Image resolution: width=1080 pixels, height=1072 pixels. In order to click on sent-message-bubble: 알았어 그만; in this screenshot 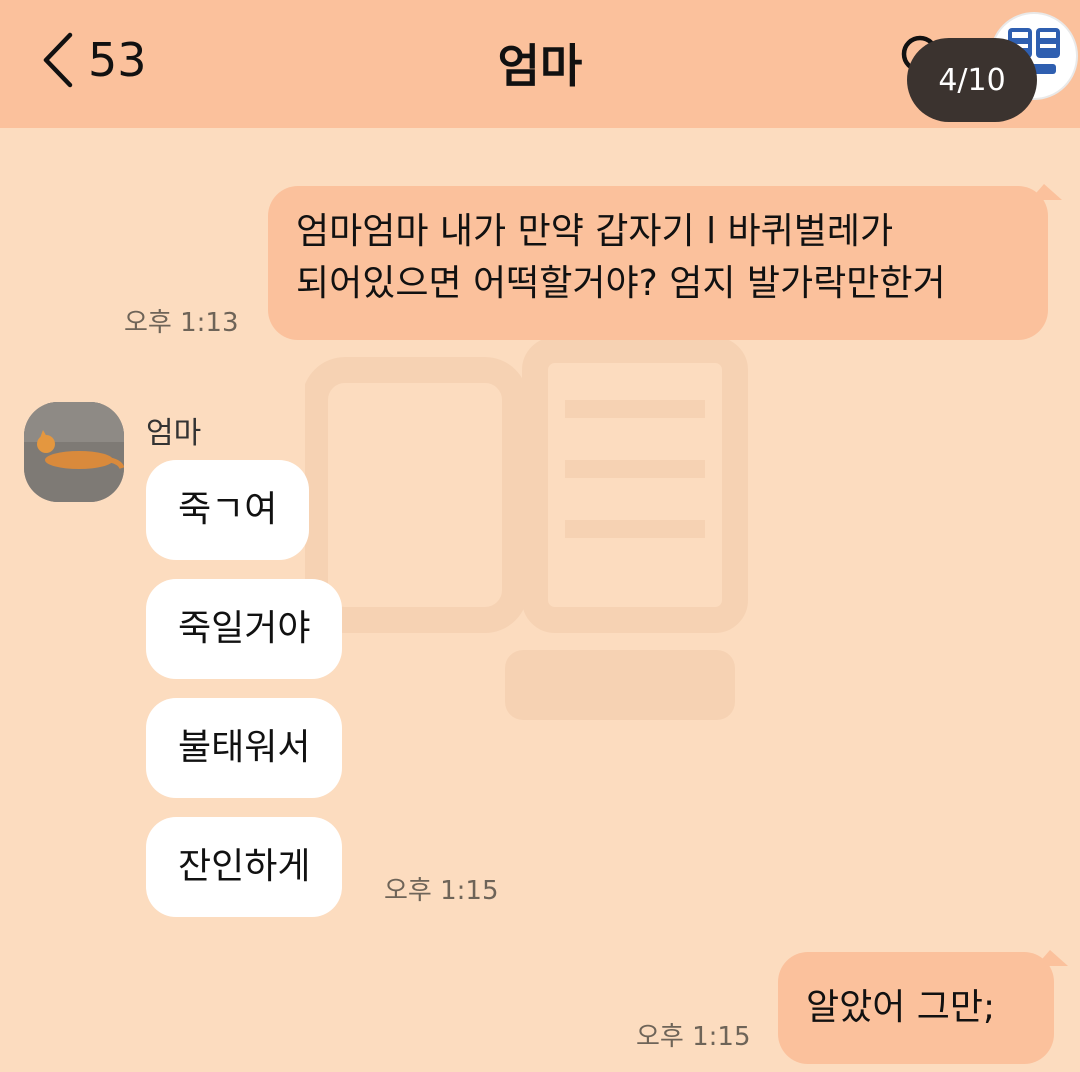, I will do `click(916, 1008)`.